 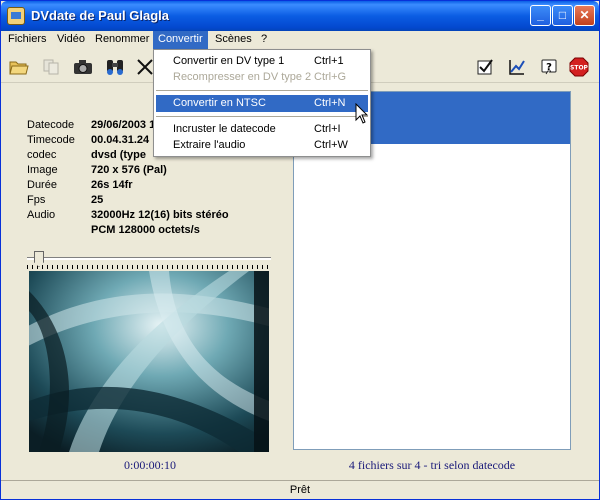 What do you see at coordinates (42, 185) in the screenshot?
I see `duree-label: Durée` at bounding box center [42, 185].